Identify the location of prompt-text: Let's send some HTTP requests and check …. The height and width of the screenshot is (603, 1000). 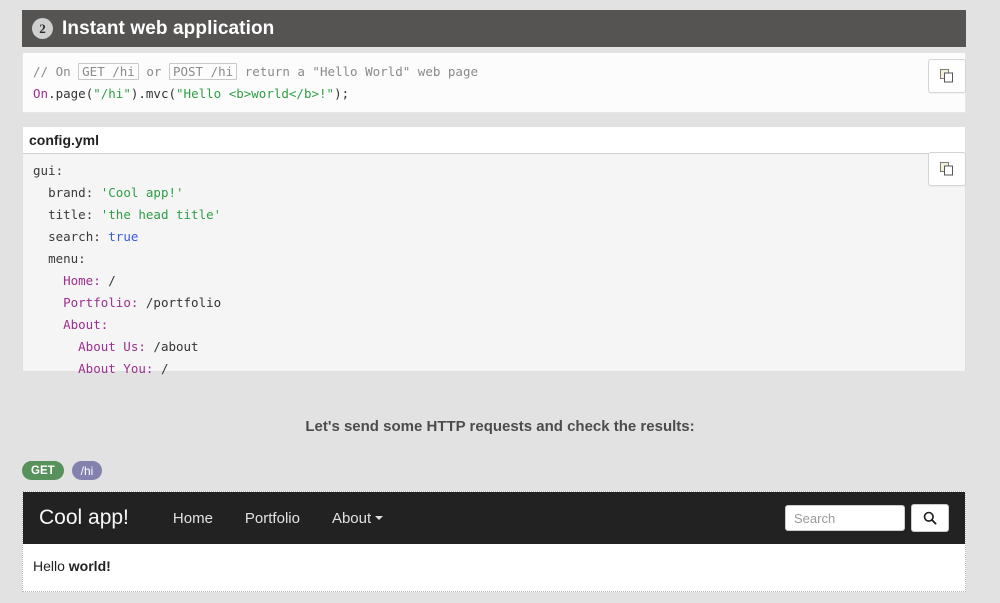
(500, 426).